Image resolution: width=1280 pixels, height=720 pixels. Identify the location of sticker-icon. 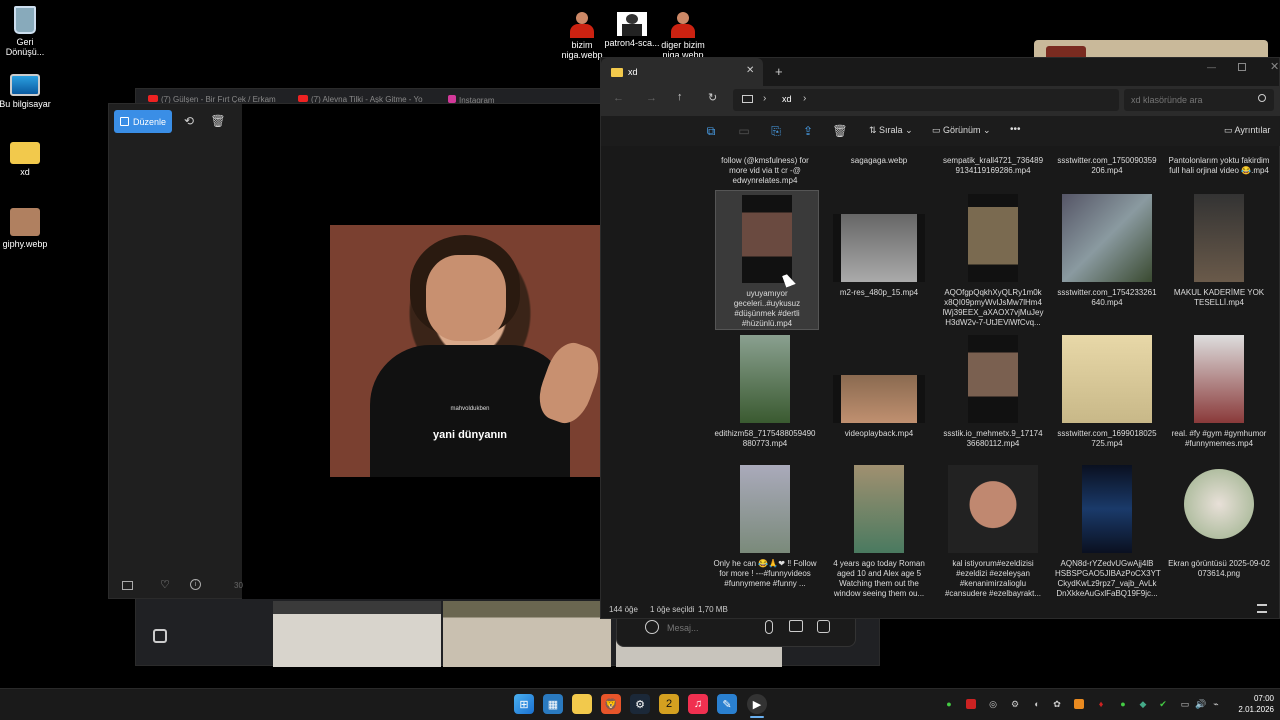
(823, 626).